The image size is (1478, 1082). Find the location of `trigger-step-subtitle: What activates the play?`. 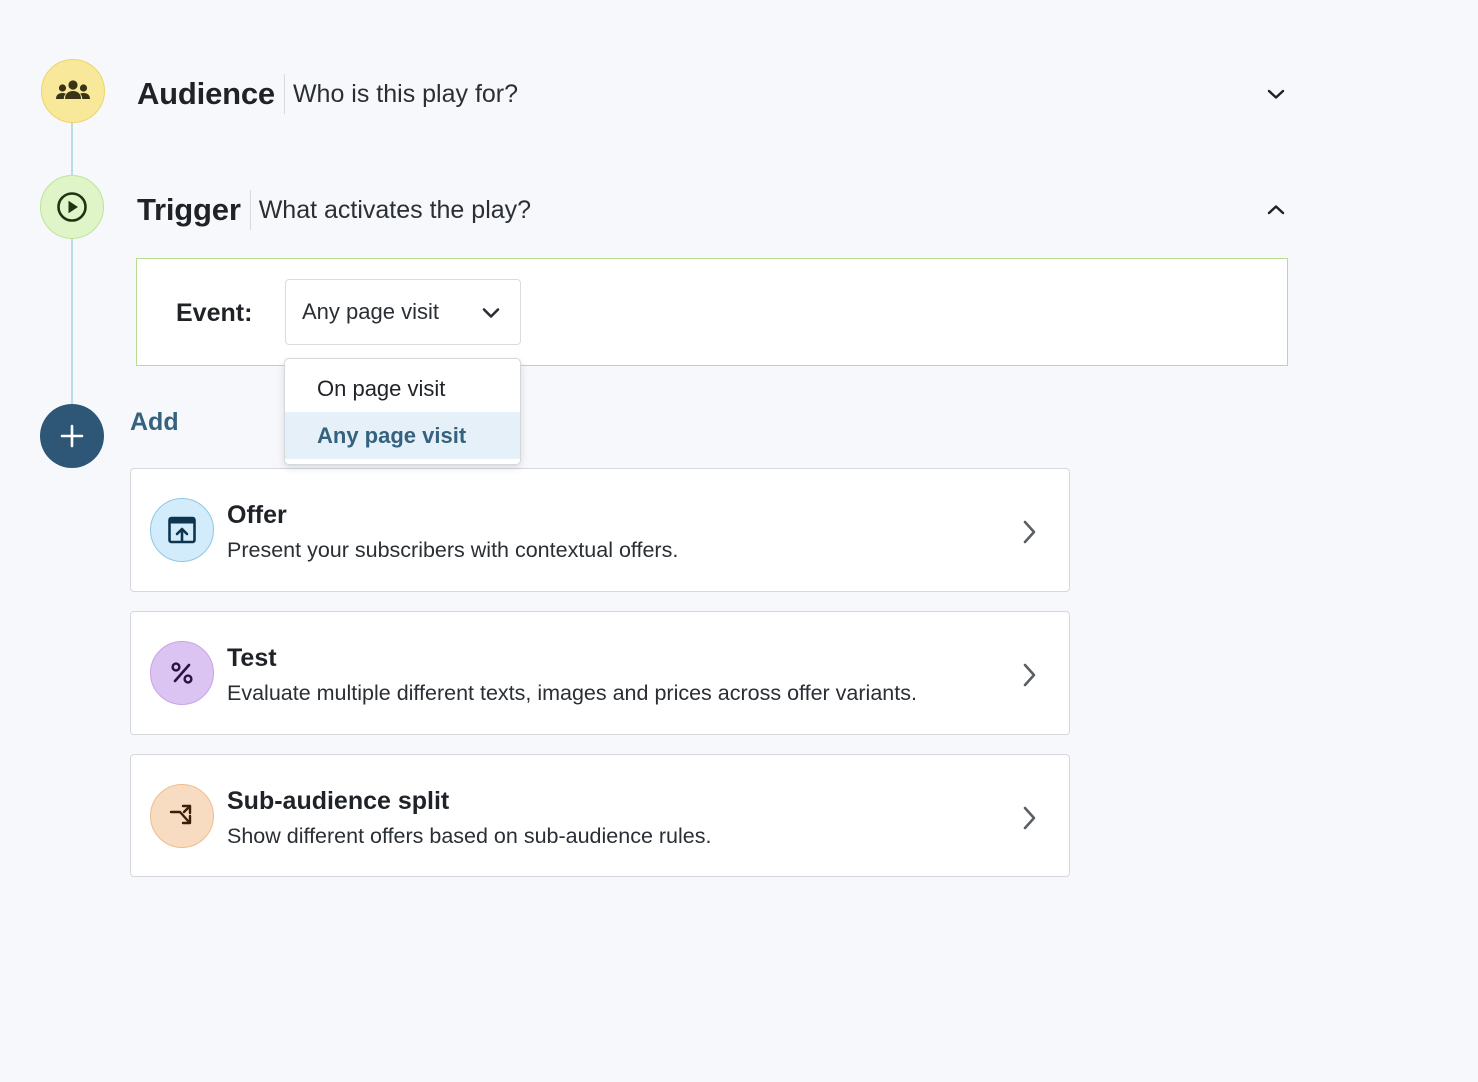

trigger-step-subtitle: What activates the play? is located at coordinates (395, 209).